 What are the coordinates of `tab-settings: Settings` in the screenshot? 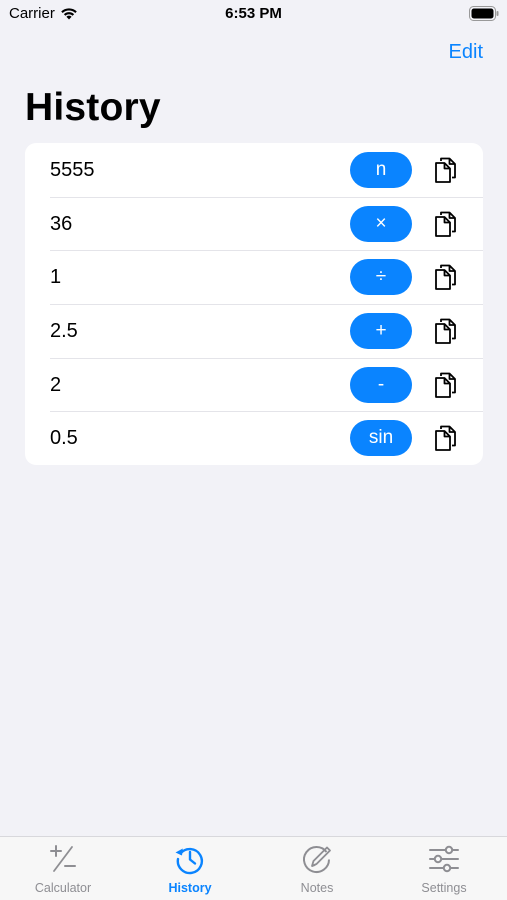 It's located at (444, 868).